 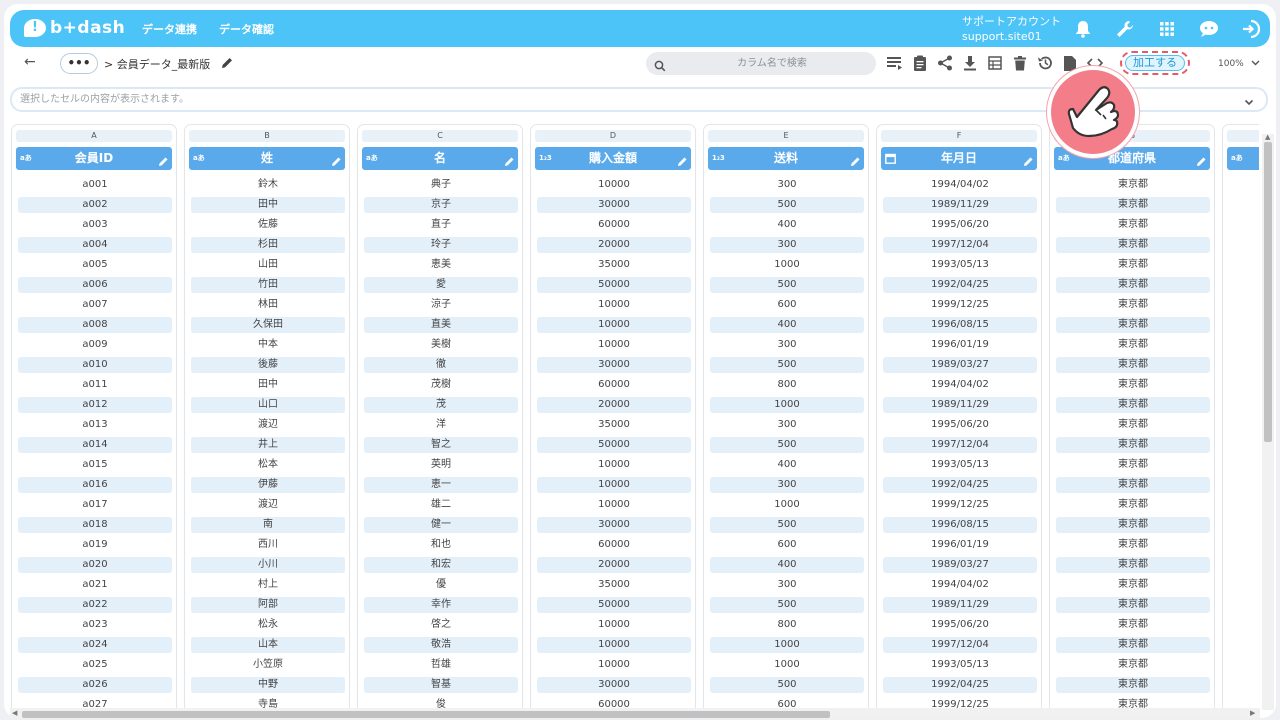 I want to click on table-cell: 小笠原, so click(x=268, y=665).